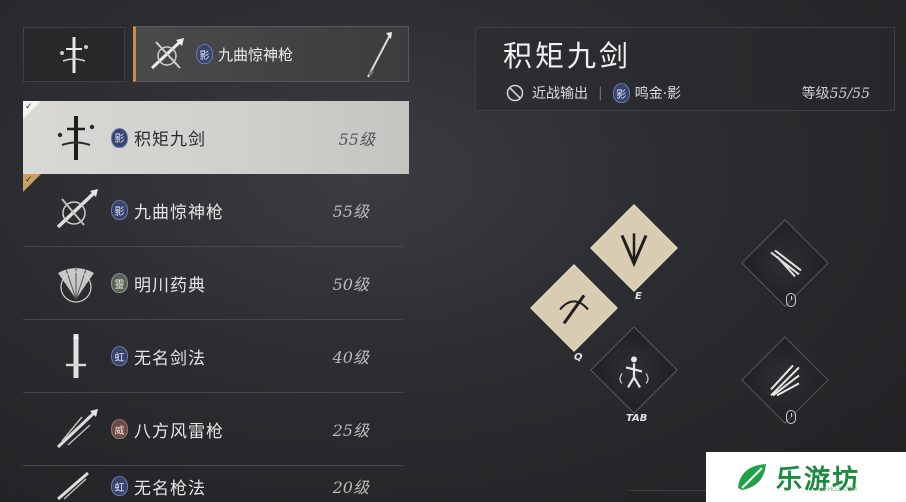 This screenshot has width=906, height=502. I want to click on weapon-row: 威 八方风雷枪 25级, so click(213, 429).